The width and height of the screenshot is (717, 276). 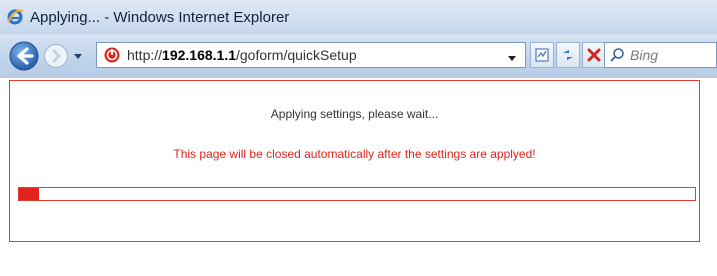 What do you see at coordinates (617, 55) in the screenshot?
I see `search-icon` at bounding box center [617, 55].